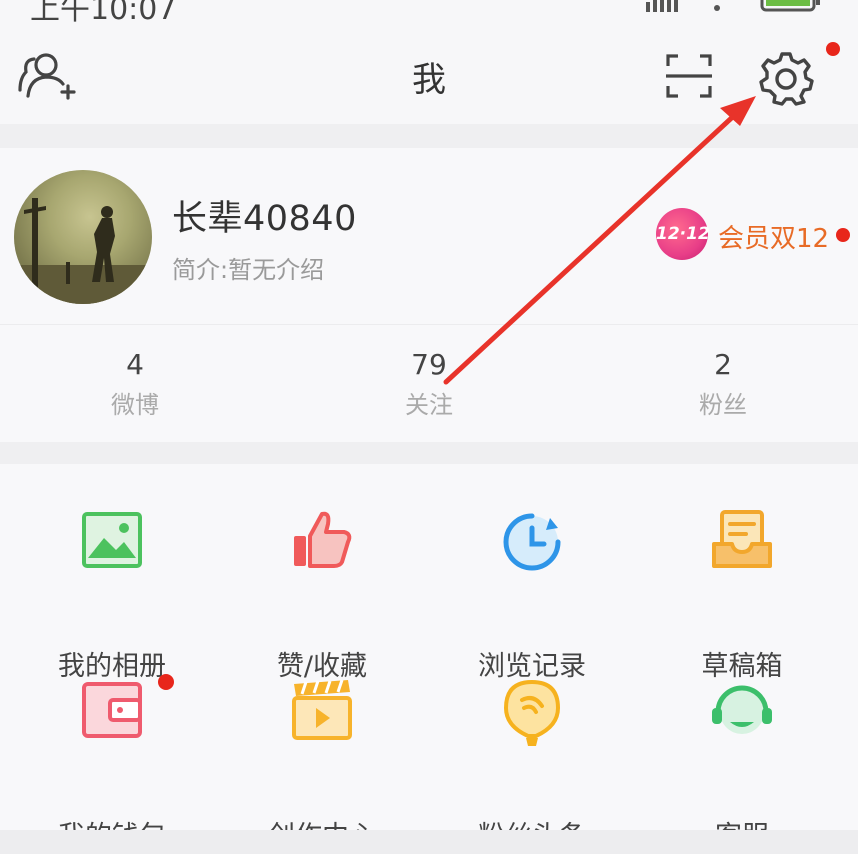  Describe the element at coordinates (742, 765) in the screenshot. I see `menu-customer-service: 客服` at that location.